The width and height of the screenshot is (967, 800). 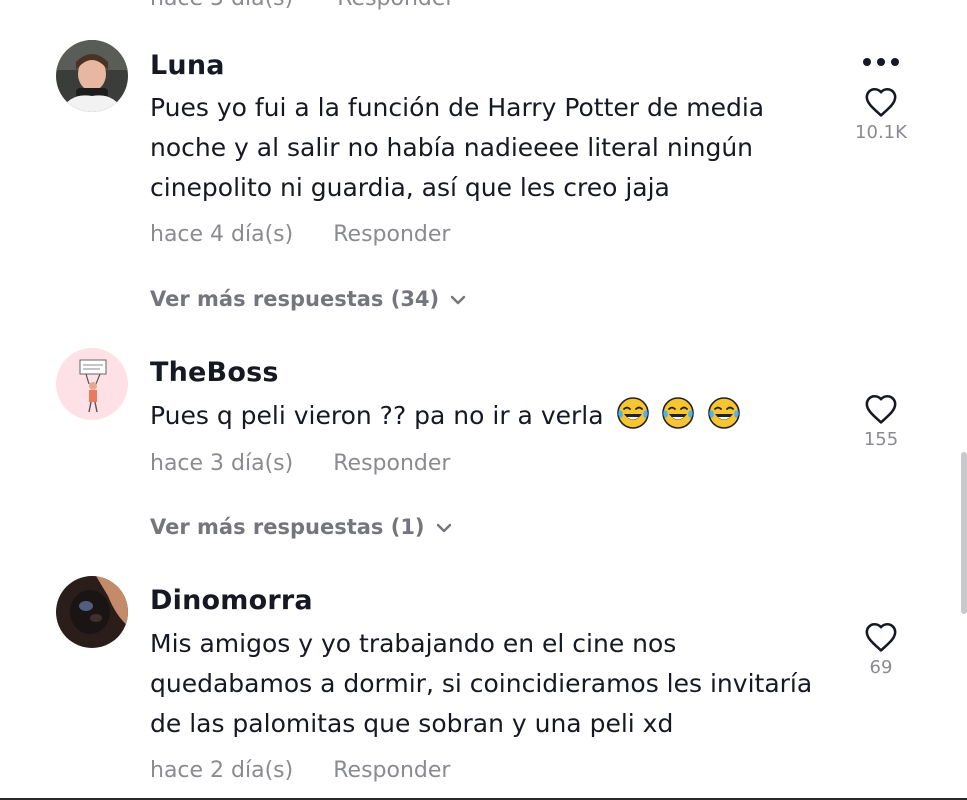 I want to click on comment-text: Pues q peli vieron ?? pa no ir a verla, so click(x=490, y=416).